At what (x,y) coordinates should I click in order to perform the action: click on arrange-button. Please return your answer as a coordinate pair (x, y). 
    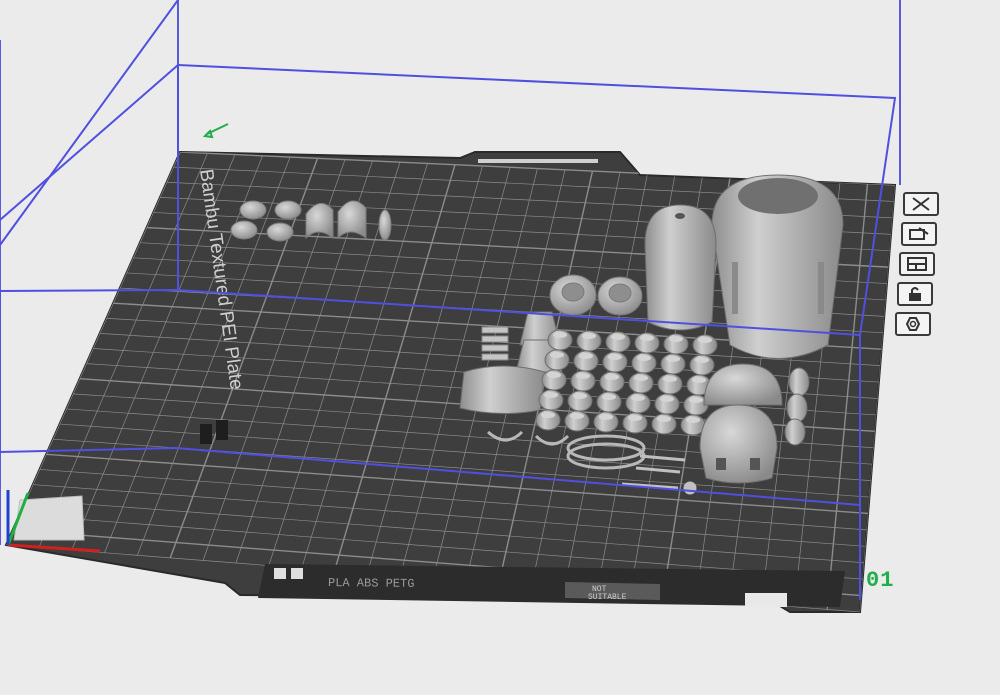
    Looking at the image, I should click on (917, 264).